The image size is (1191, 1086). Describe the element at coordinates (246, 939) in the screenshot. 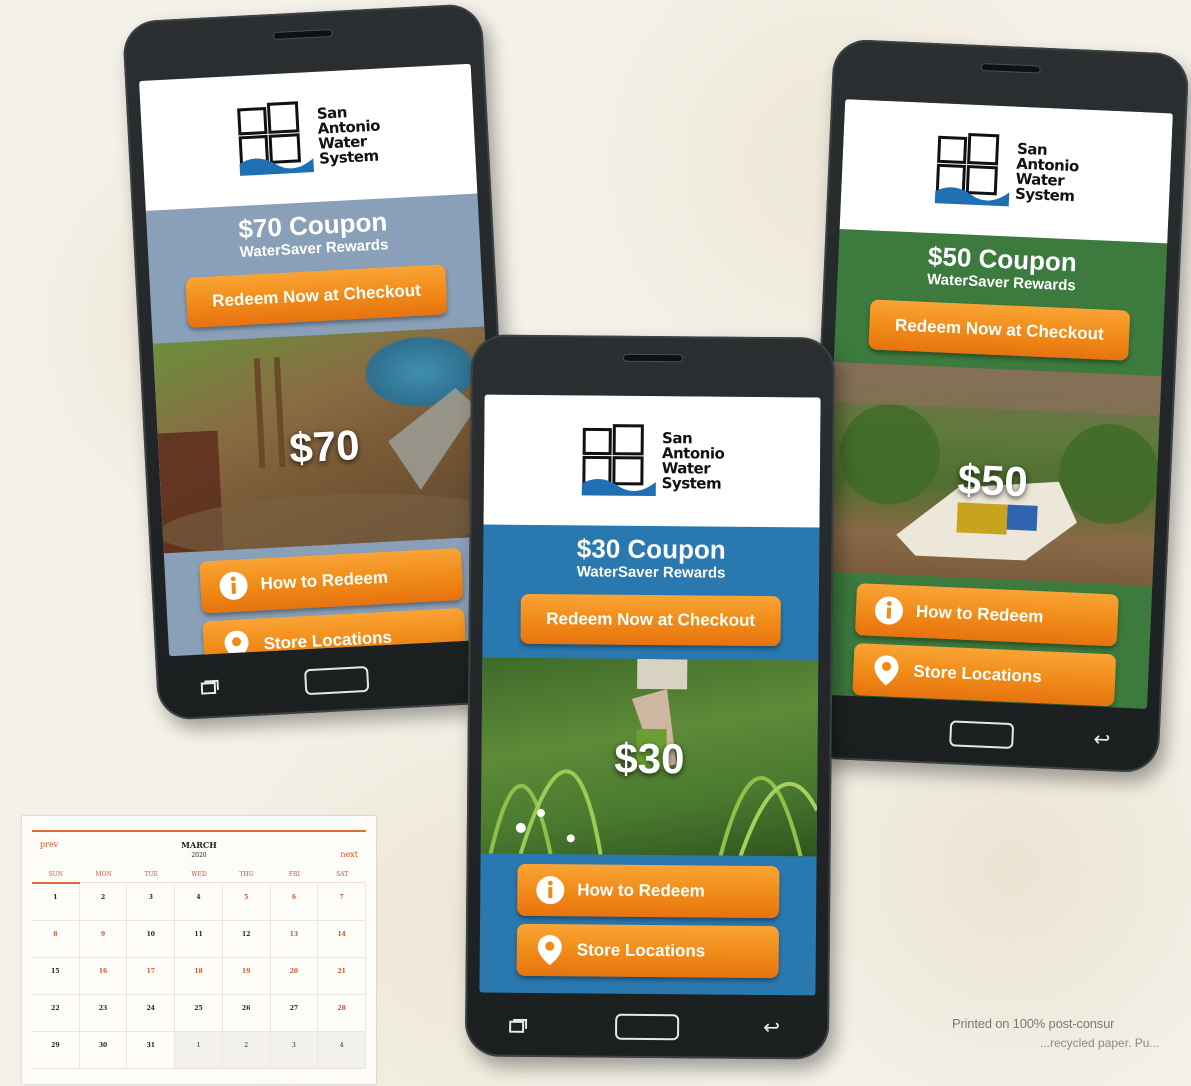

I see `calendar-day: 12` at that location.